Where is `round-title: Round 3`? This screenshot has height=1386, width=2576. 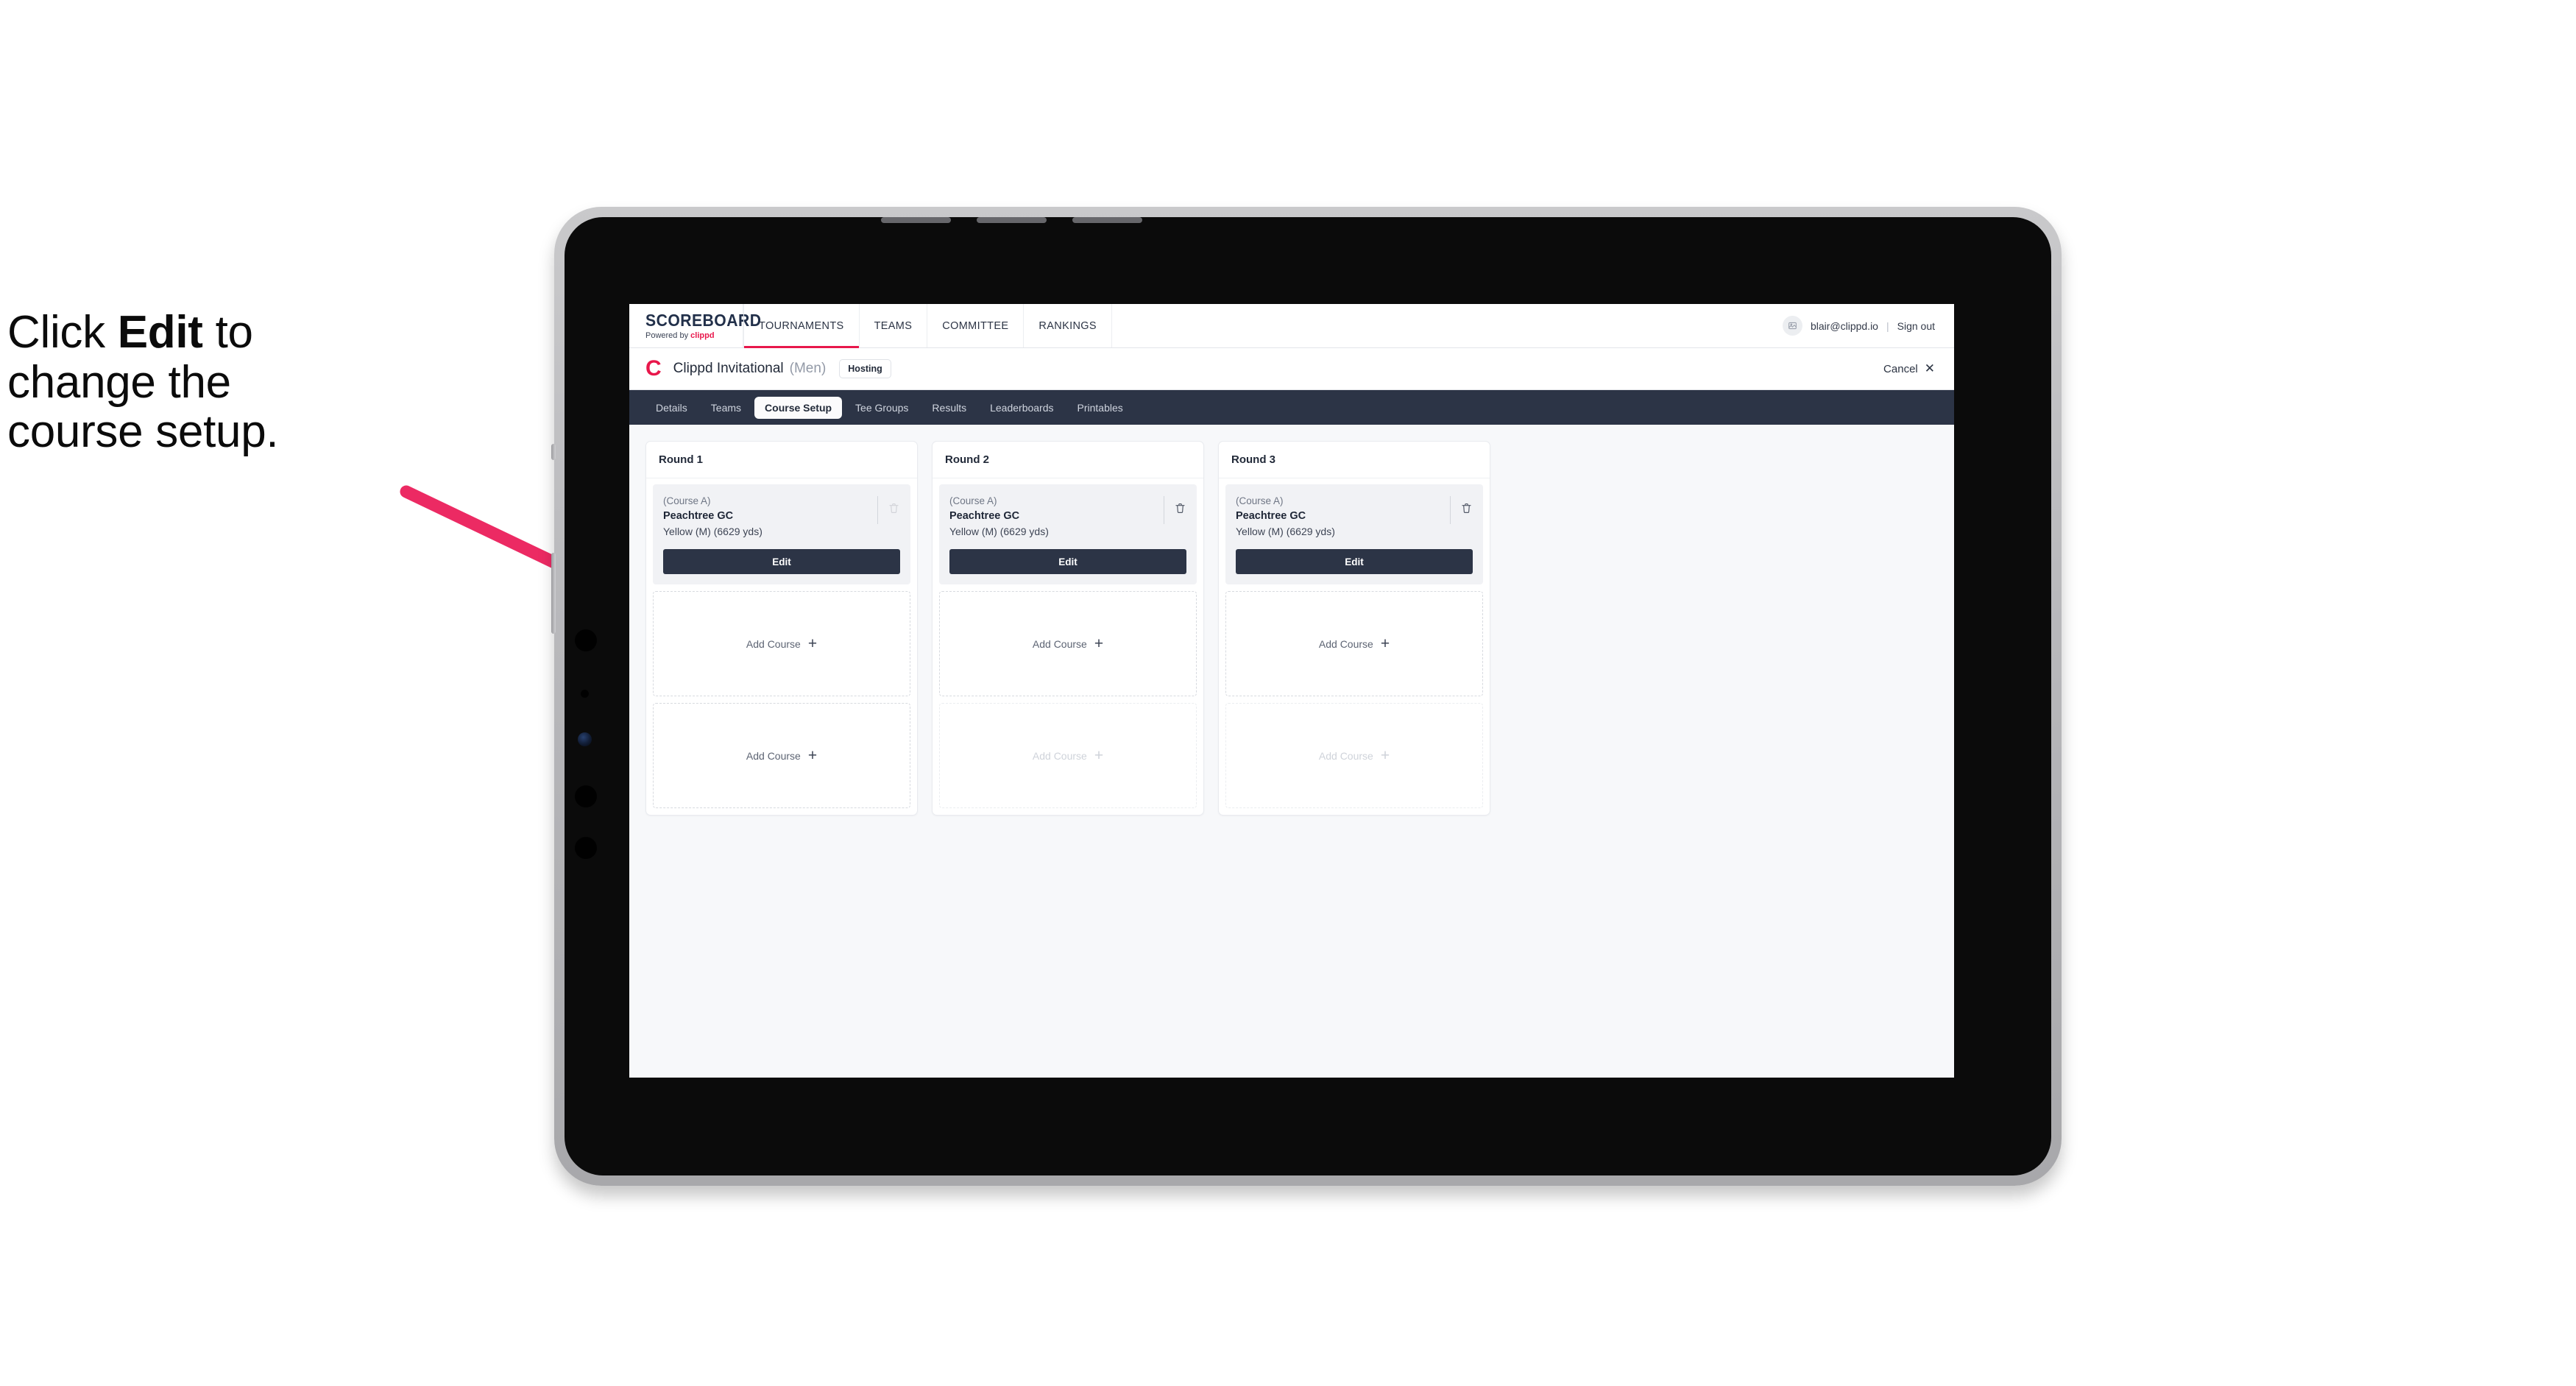 round-title: Round 3 is located at coordinates (1354, 460).